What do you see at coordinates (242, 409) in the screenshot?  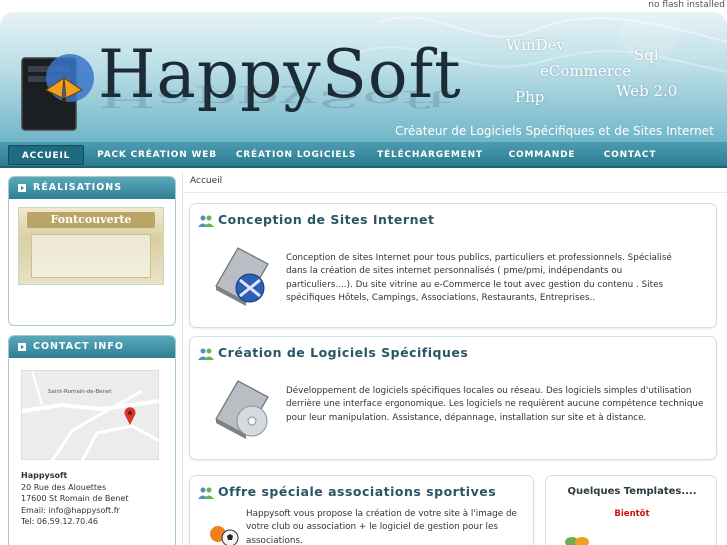 I see `hard-drive-cd-icon` at bounding box center [242, 409].